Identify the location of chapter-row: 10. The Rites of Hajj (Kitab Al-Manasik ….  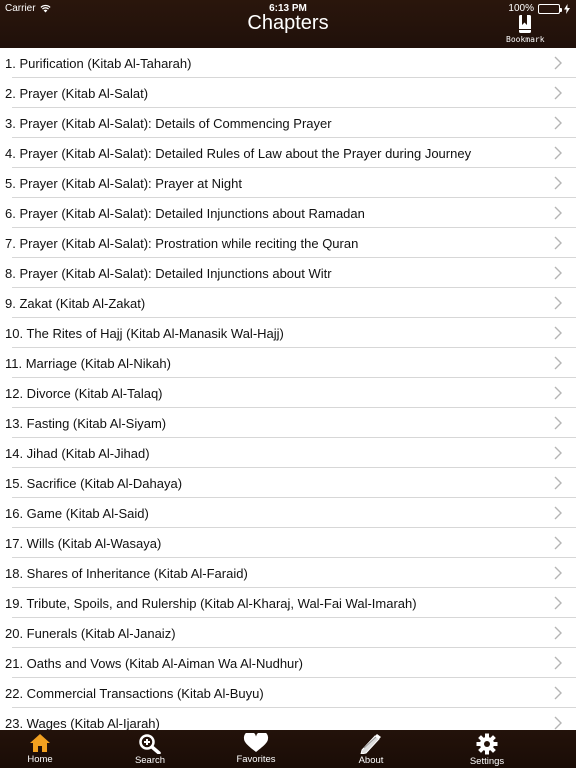
(288, 333).